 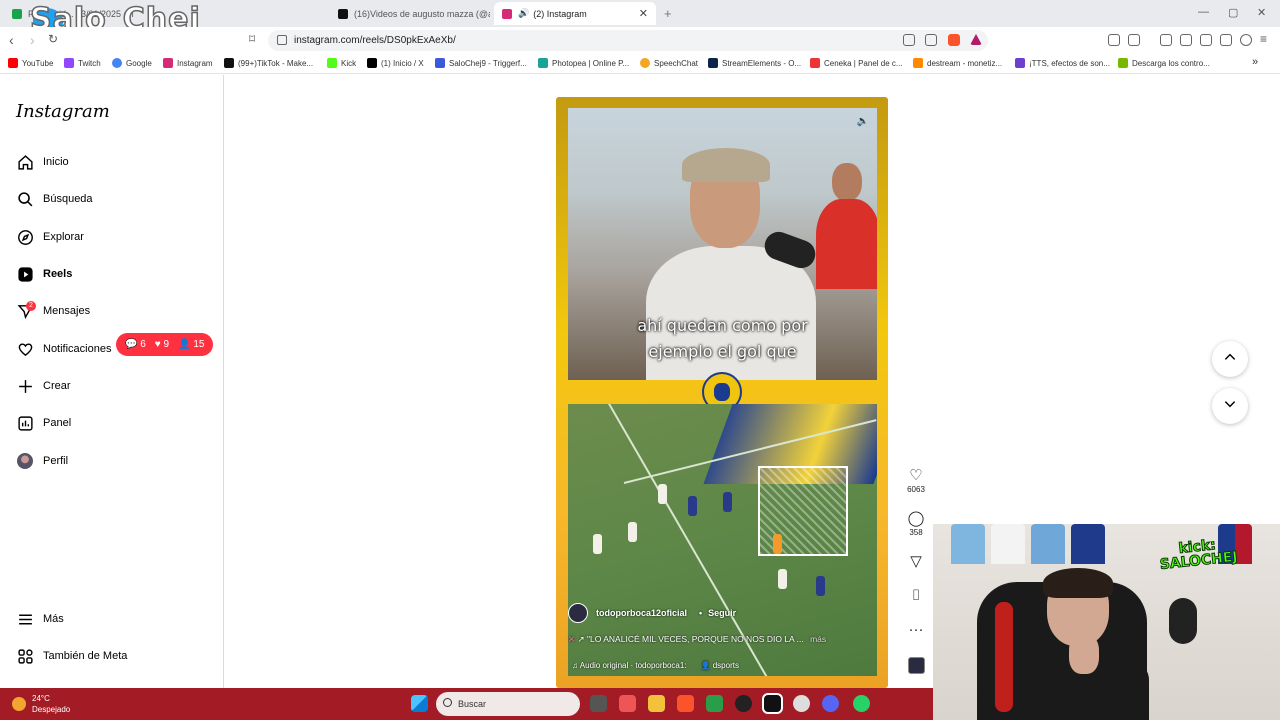 I want to click on close-window-icon: ✕, so click(x=1261, y=12).